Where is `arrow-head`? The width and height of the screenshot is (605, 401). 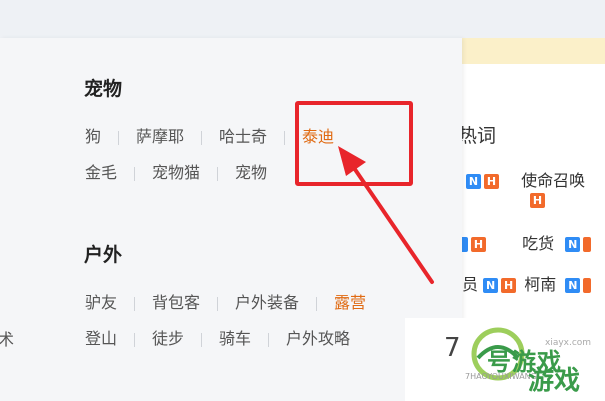 arrow-head is located at coordinates (352, 161).